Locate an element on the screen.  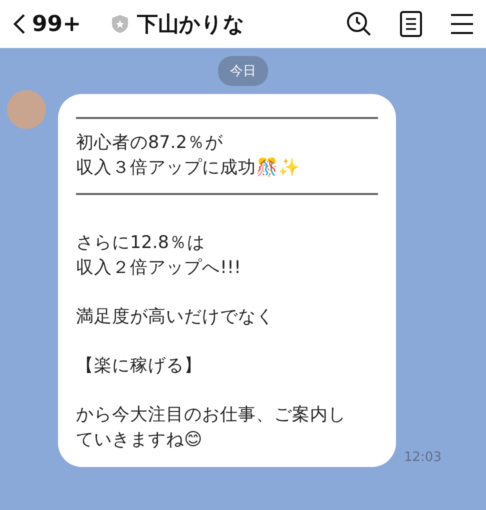
notes-icon is located at coordinates (411, 24).